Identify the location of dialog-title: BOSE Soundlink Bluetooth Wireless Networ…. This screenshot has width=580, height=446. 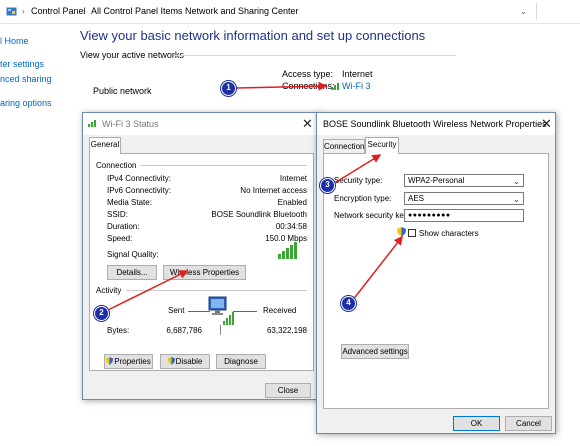
(435, 124).